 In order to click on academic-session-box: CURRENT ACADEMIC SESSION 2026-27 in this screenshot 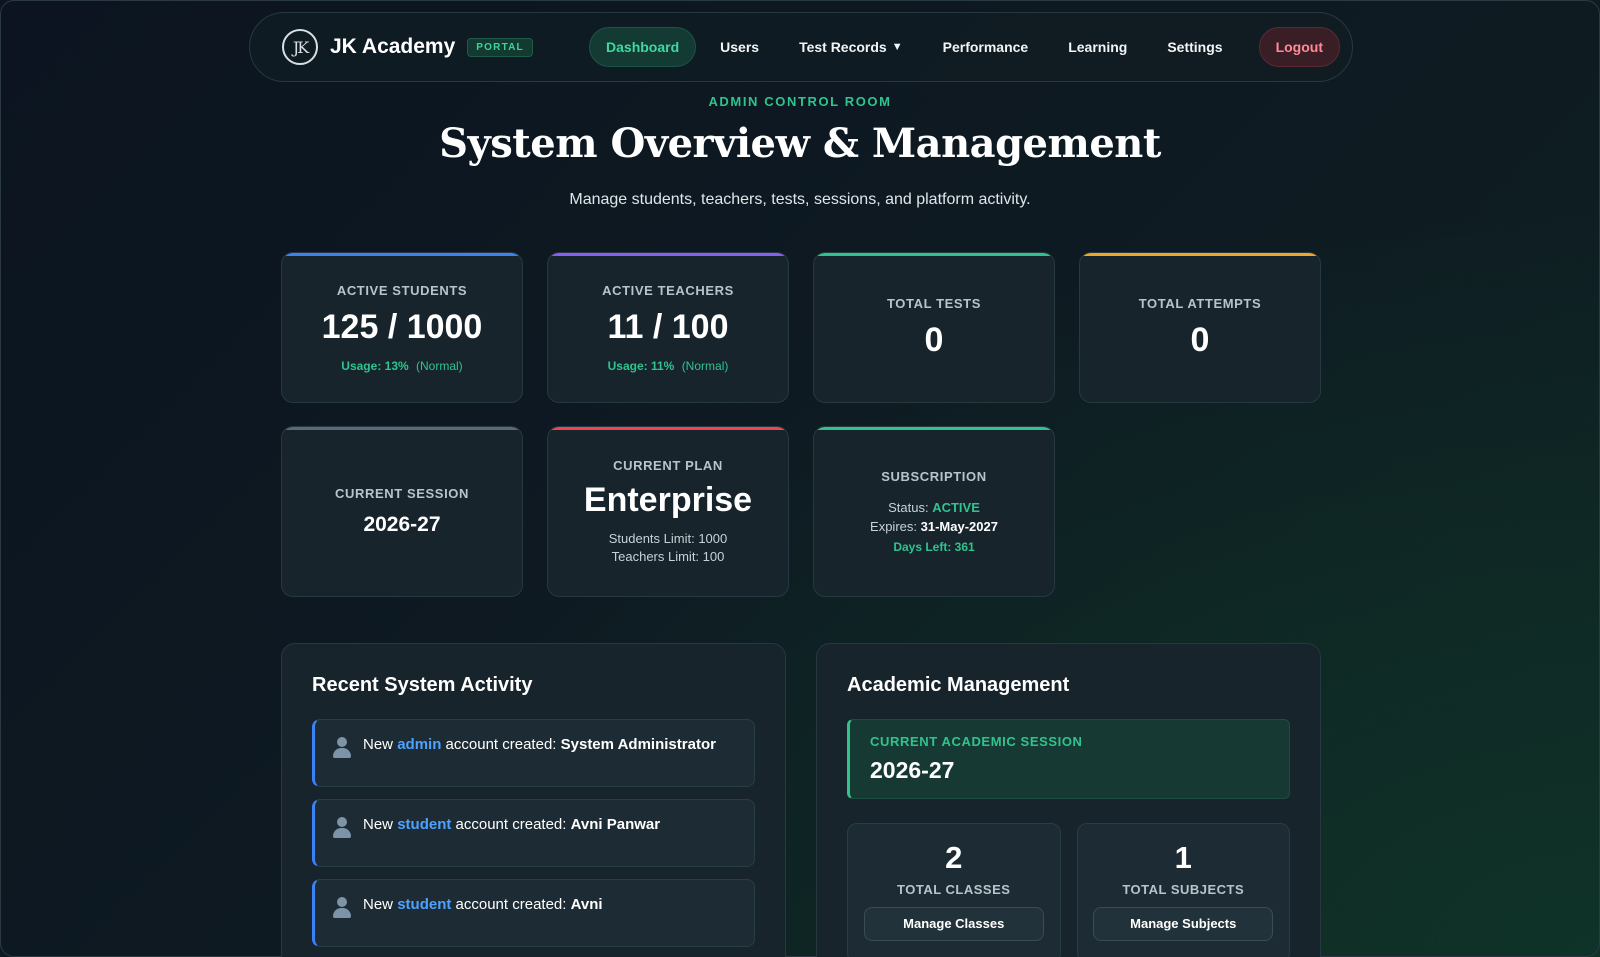, I will do `click(1068, 759)`.